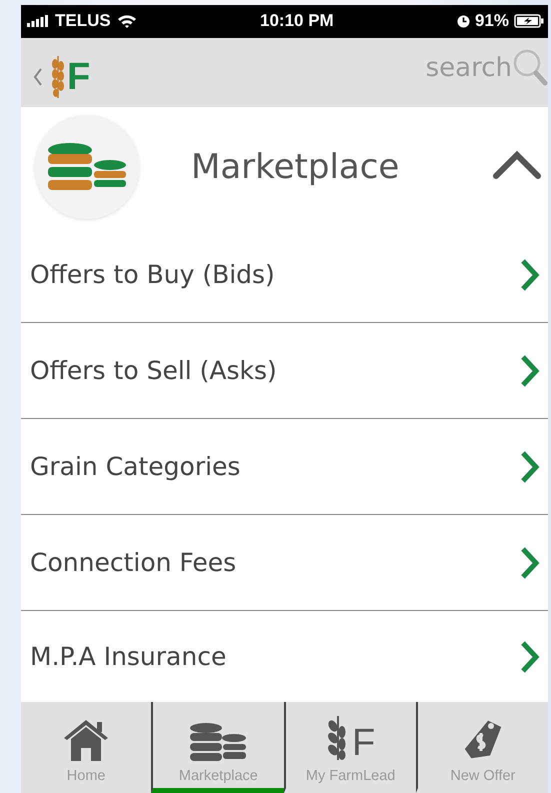 Image resolution: width=551 pixels, height=793 pixels. What do you see at coordinates (284, 467) in the screenshot?
I see `menu-item: Grain Categories` at bounding box center [284, 467].